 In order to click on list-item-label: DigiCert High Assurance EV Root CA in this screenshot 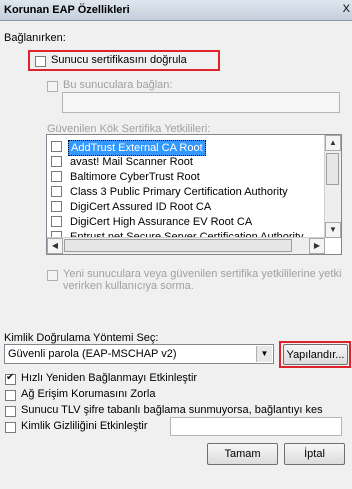, I will do `click(161, 222)`.